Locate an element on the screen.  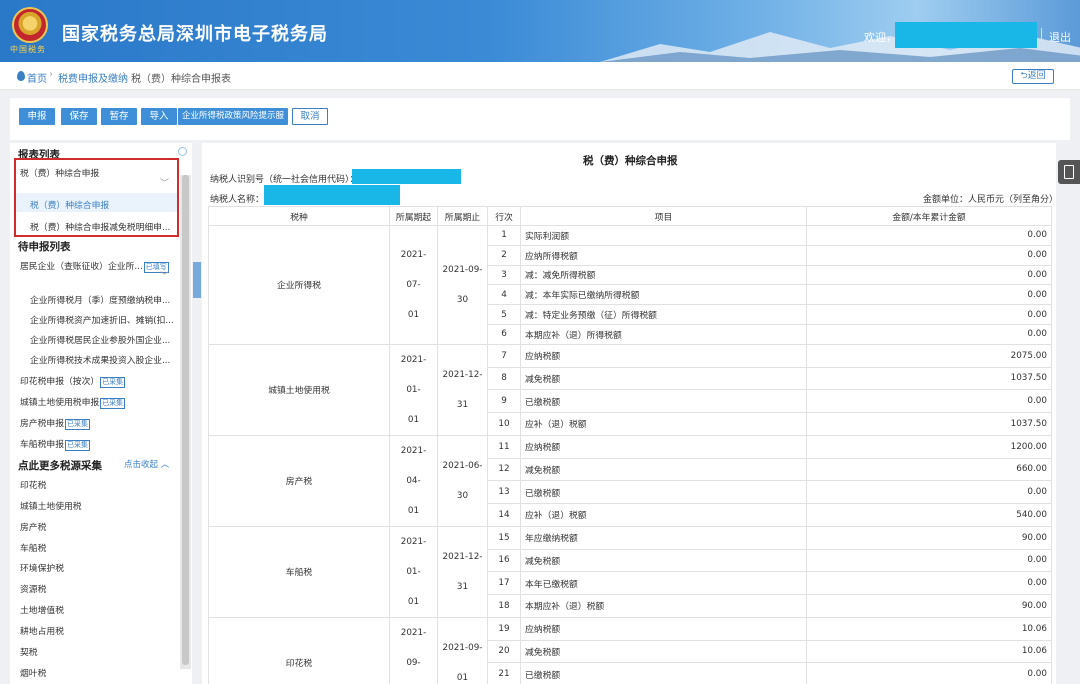
source-item: 土地增值税 is located at coordinates (42, 609).